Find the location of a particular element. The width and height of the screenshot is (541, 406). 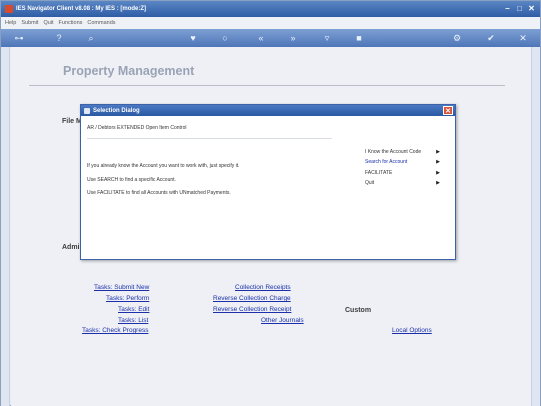

link-tasks-perform: Tasks: Perform is located at coordinates (127, 298).